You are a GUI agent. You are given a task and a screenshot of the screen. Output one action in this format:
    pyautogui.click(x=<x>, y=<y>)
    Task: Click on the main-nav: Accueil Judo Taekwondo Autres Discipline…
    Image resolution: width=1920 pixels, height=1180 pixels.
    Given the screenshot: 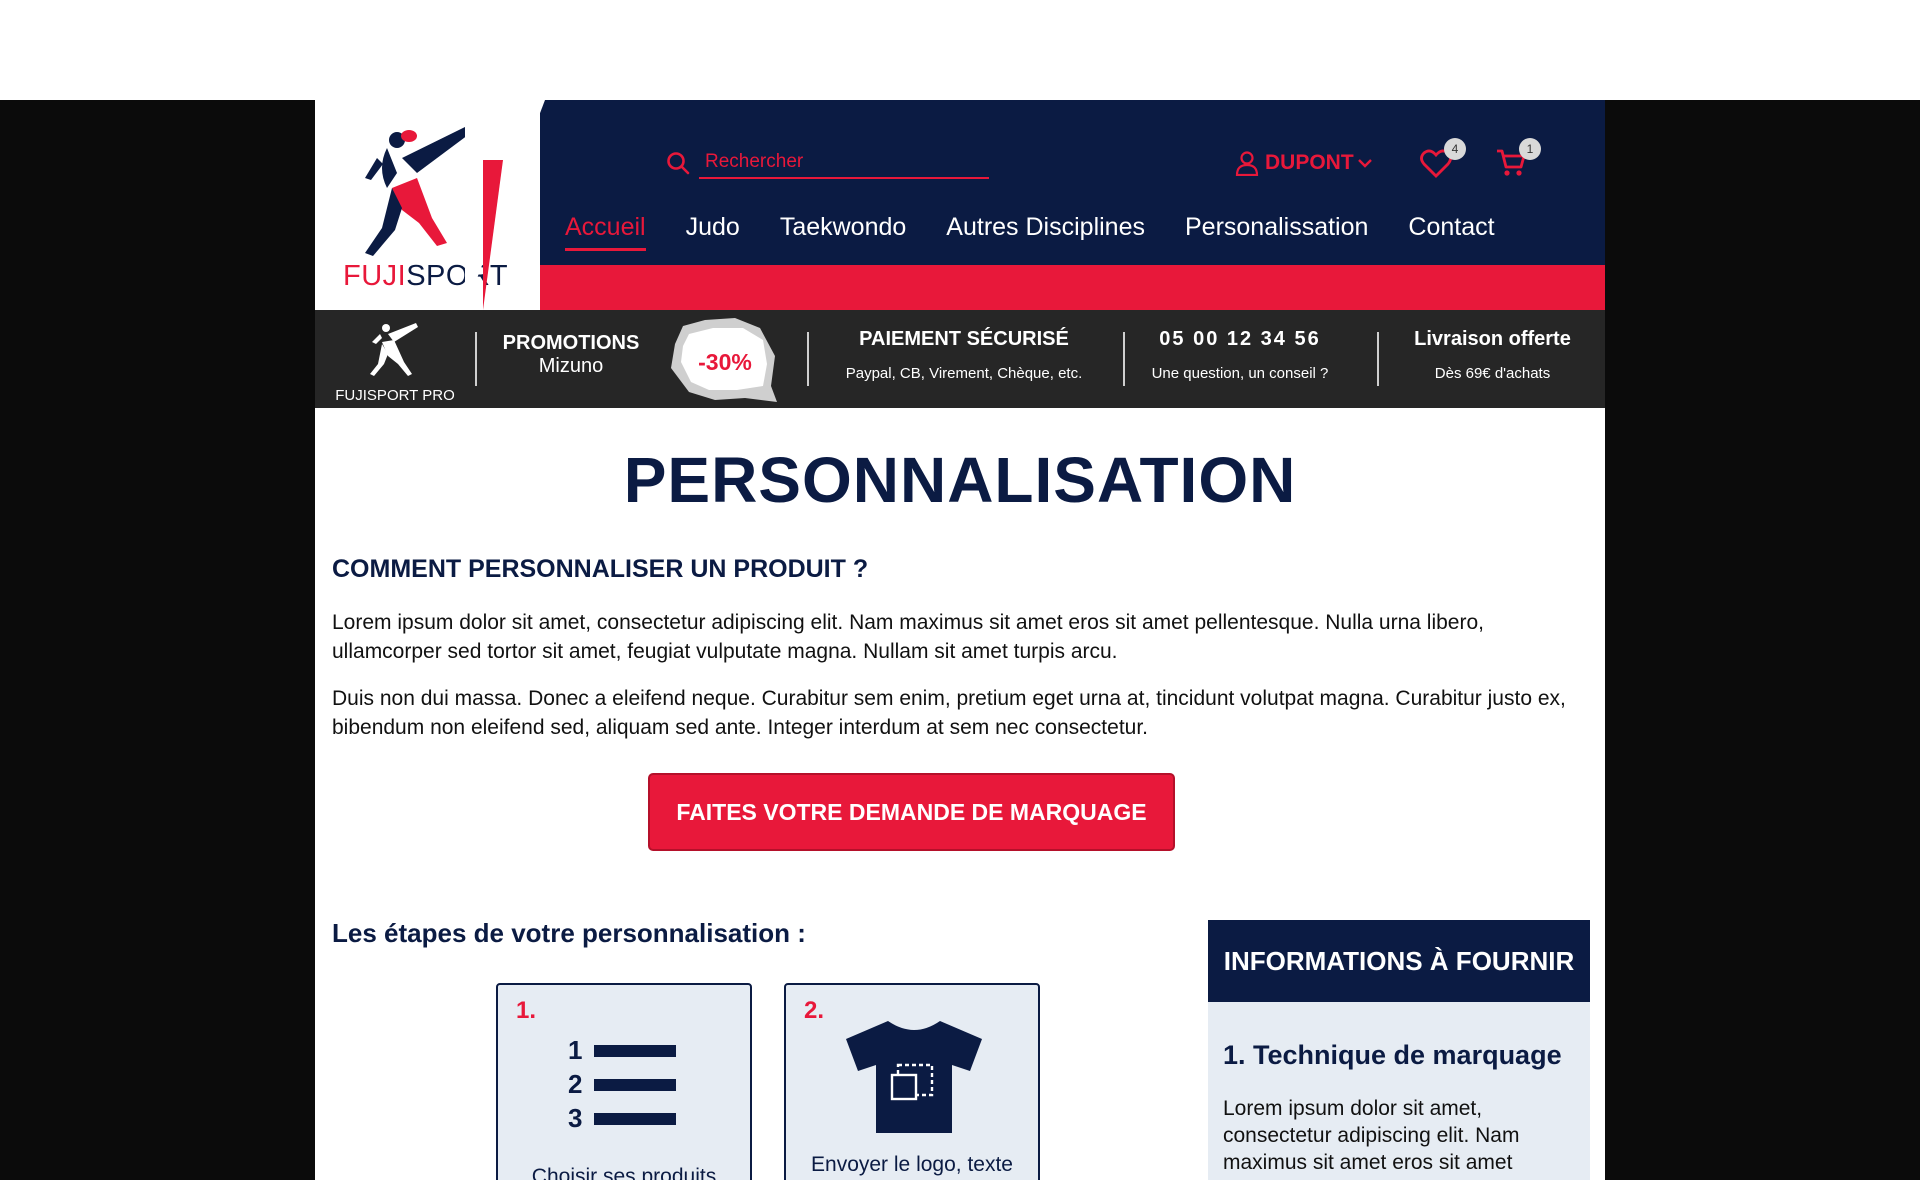 What is the action you would take?
    pyautogui.click(x=1030, y=232)
    